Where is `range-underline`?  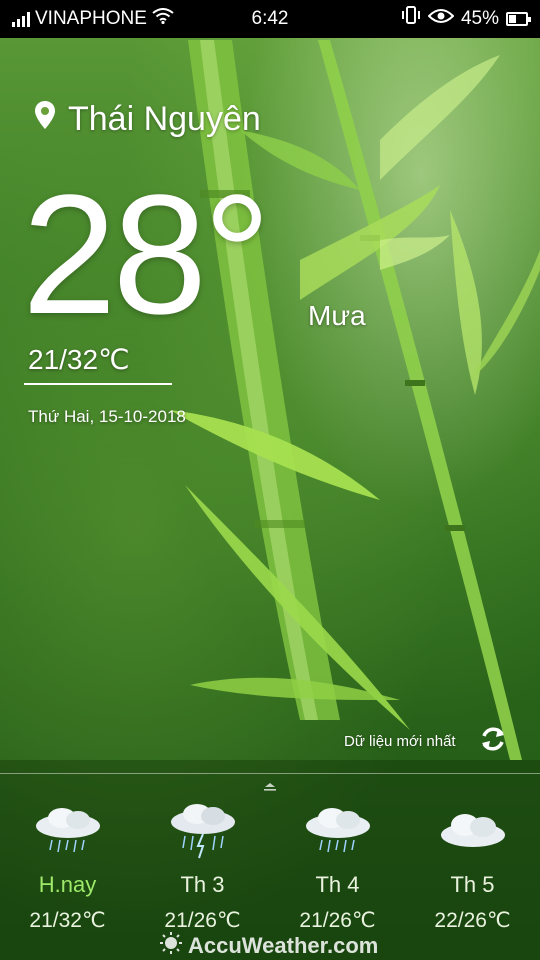
range-underline is located at coordinates (98, 384).